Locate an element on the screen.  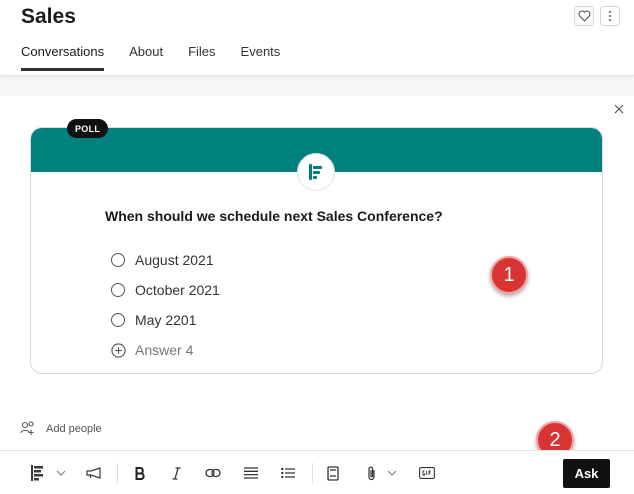
close-button is located at coordinates (619, 109).